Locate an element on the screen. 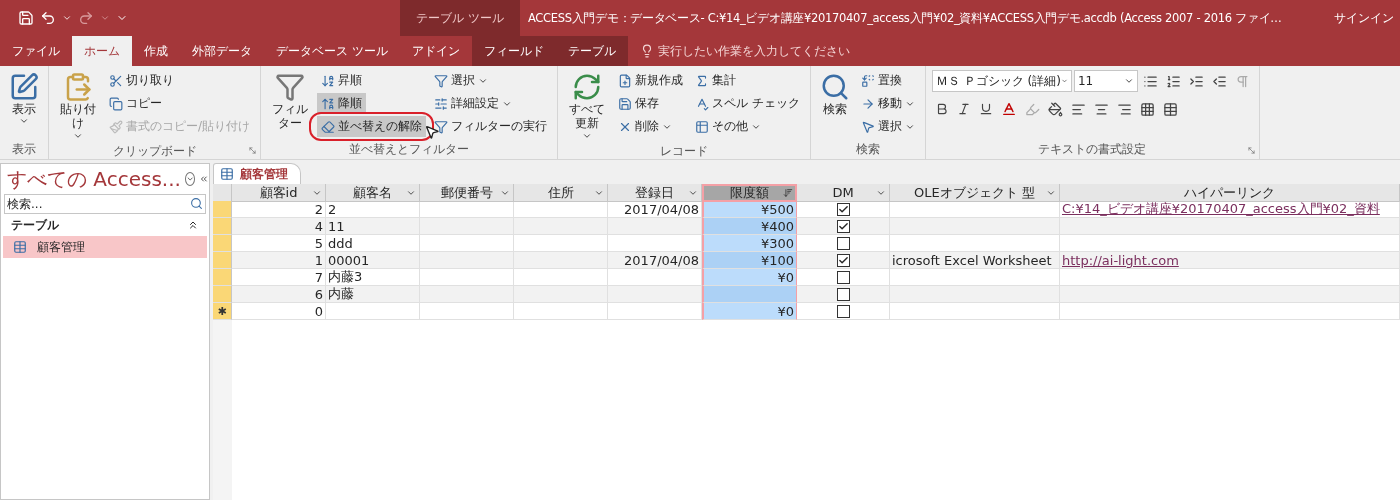 Image resolution: width=1400 pixels, height=500 pixels. ribbon-large-button: 表示 is located at coordinates (24, 99).